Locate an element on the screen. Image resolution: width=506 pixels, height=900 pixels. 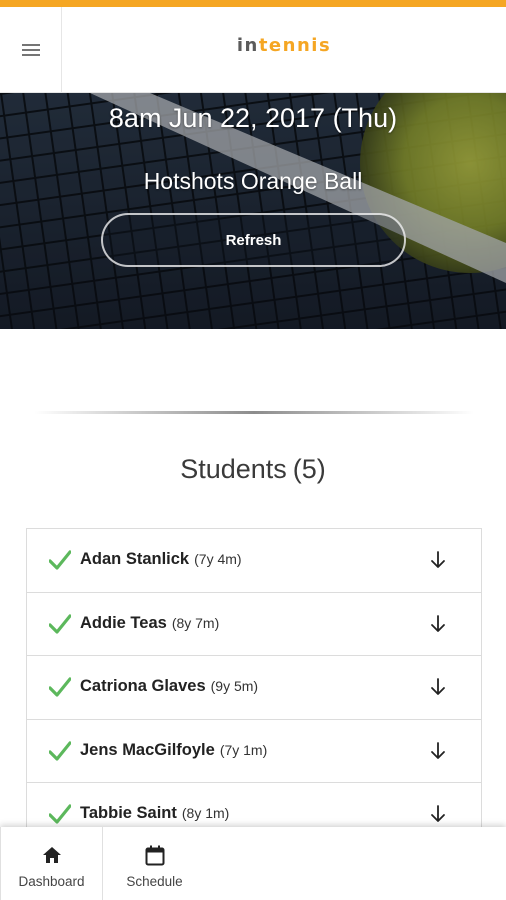
student-name-text: Adan Stanlick is located at coordinates (135, 559).